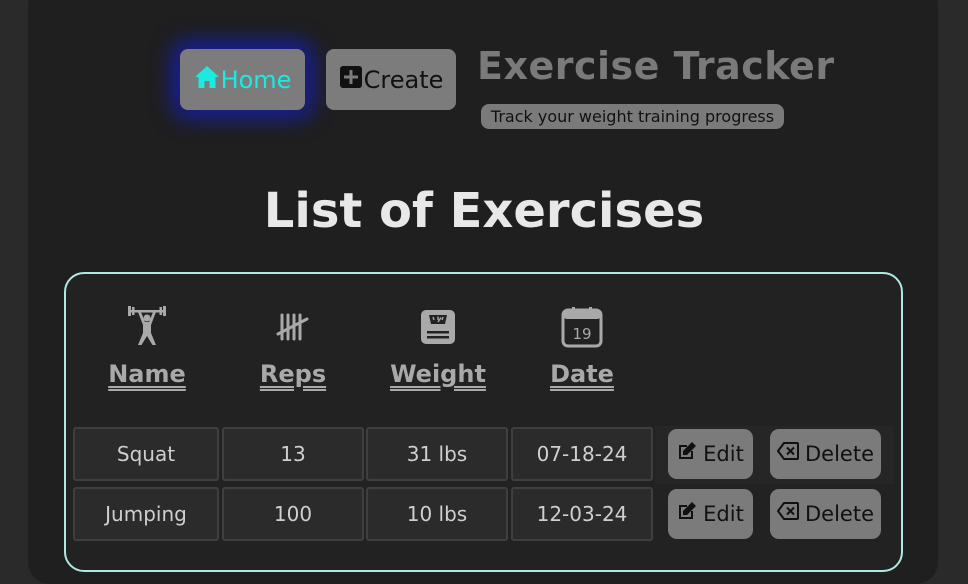 The image size is (968, 584). I want to click on app-title: Exercise Tracker, so click(656, 66).